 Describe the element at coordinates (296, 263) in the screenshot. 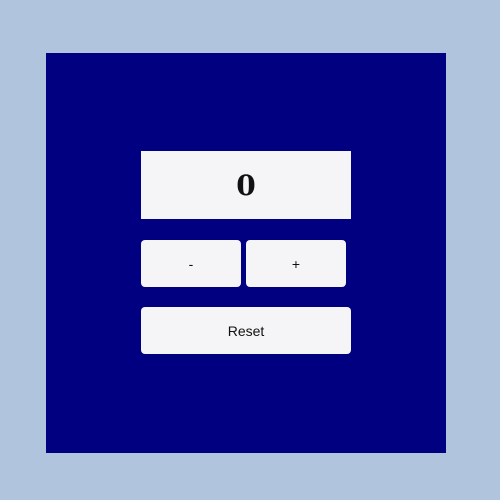

I see `increment-button: +` at that location.